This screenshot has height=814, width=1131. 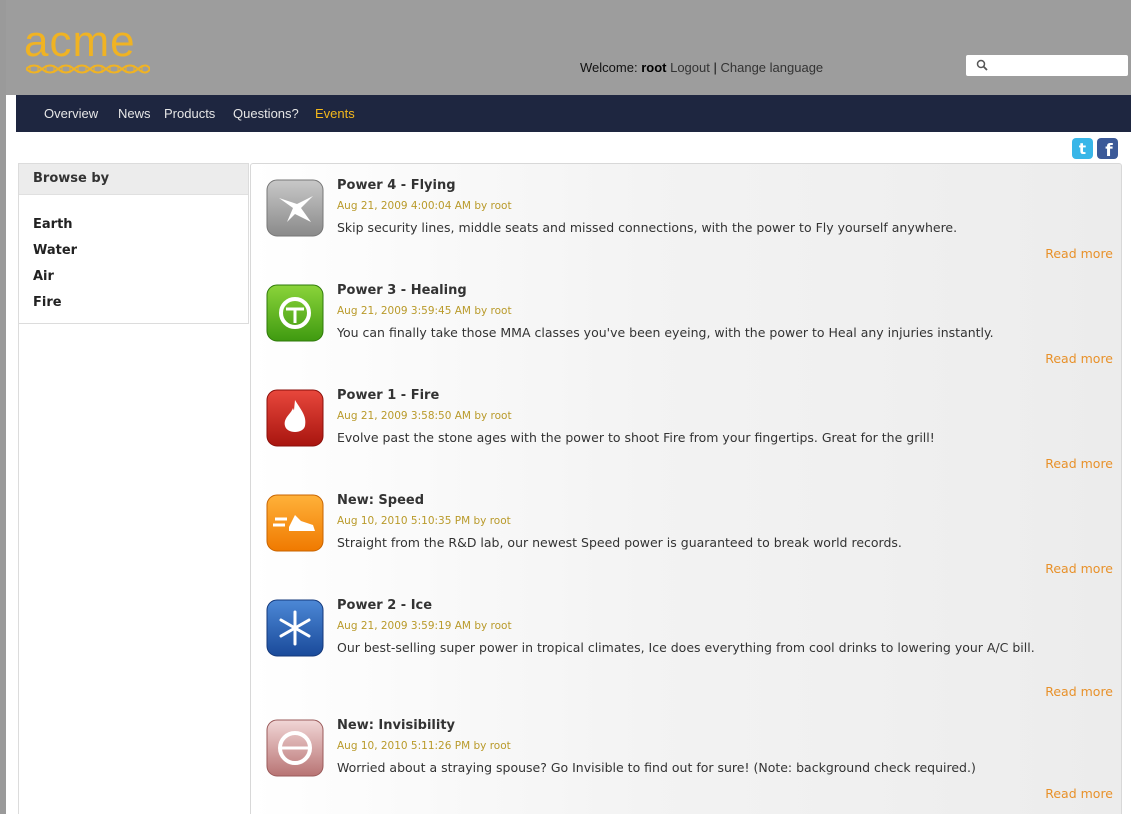 What do you see at coordinates (55, 250) in the screenshot?
I see `sidebar-item-water: Water` at bounding box center [55, 250].